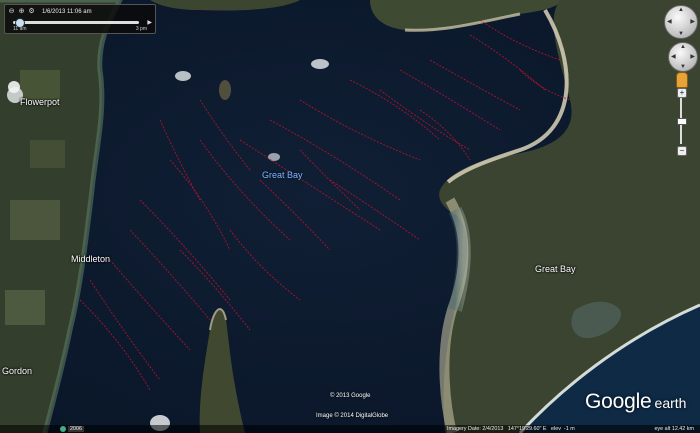 Image resolution: width=700 pixels, height=433 pixels. What do you see at coordinates (682, 93) in the screenshot?
I see `zoom-in-button: +` at bounding box center [682, 93].